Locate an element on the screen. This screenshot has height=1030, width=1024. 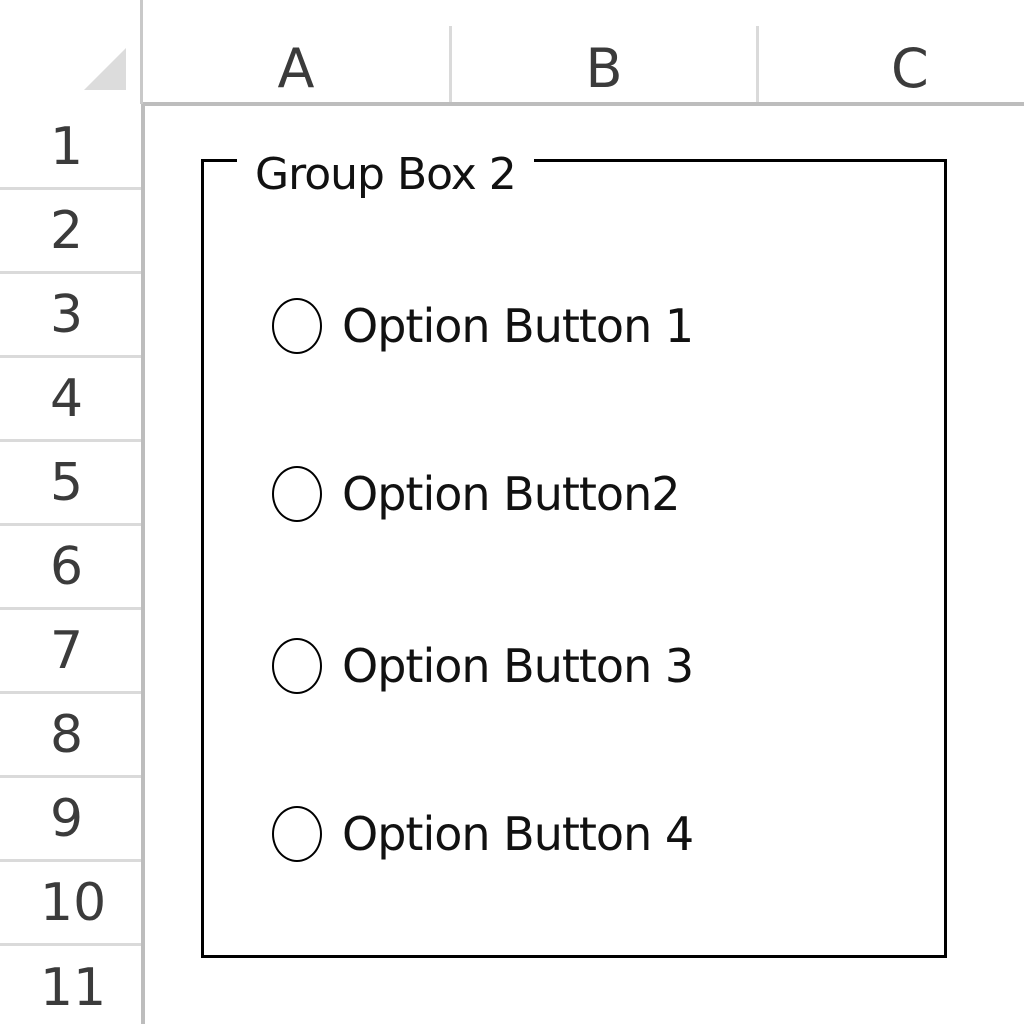
option-button-label: Option Button 3 is located at coordinates (518, 666).